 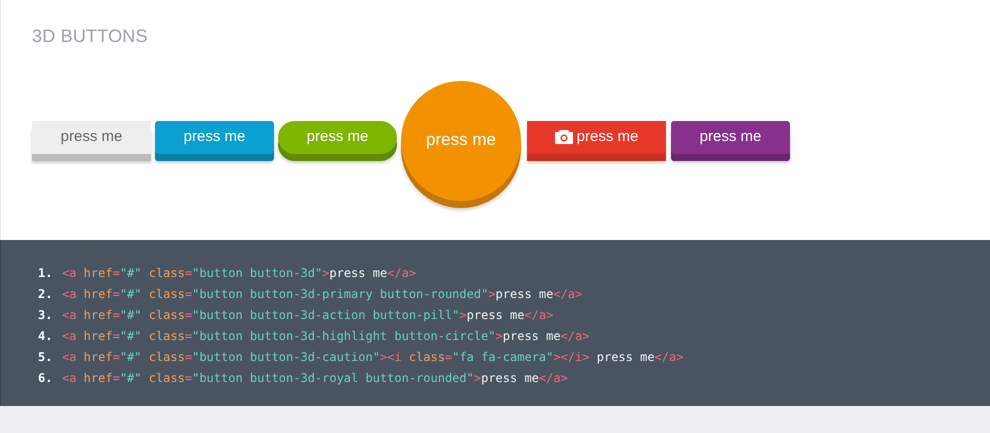 What do you see at coordinates (239, 273) in the screenshot?
I see `code-line: <a href="#" class="button button-3d">press me</a>` at bounding box center [239, 273].